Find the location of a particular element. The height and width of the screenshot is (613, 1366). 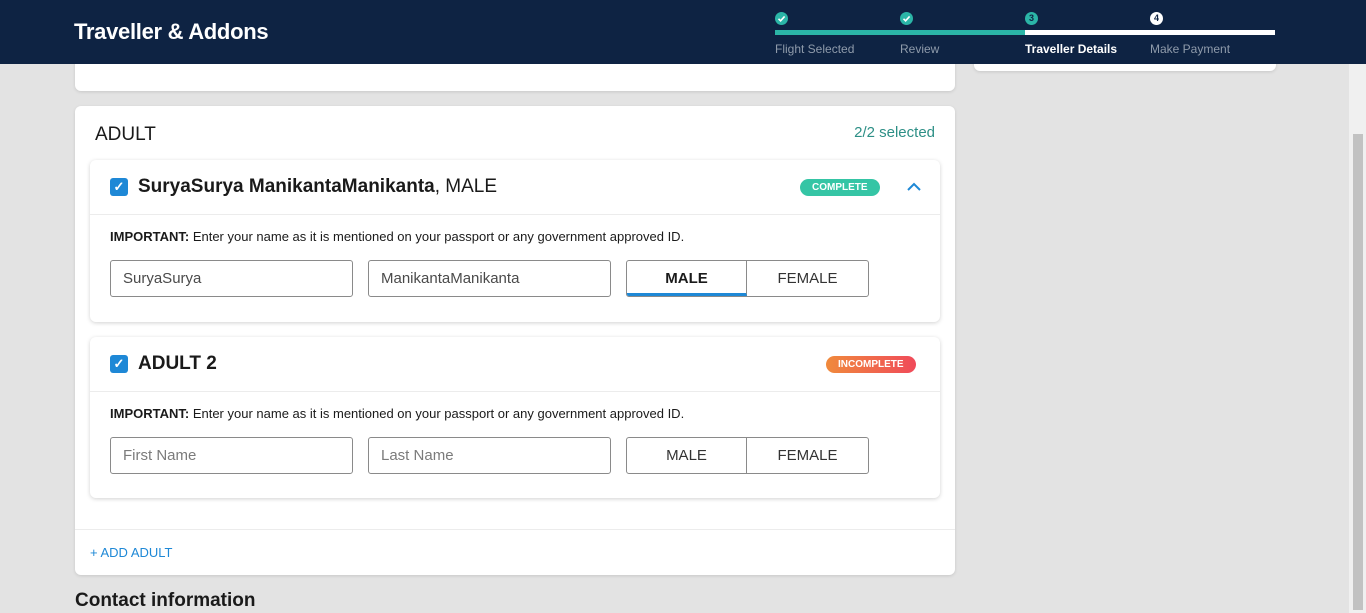

last-name-input: ManikantaManikanta is located at coordinates (489, 278).